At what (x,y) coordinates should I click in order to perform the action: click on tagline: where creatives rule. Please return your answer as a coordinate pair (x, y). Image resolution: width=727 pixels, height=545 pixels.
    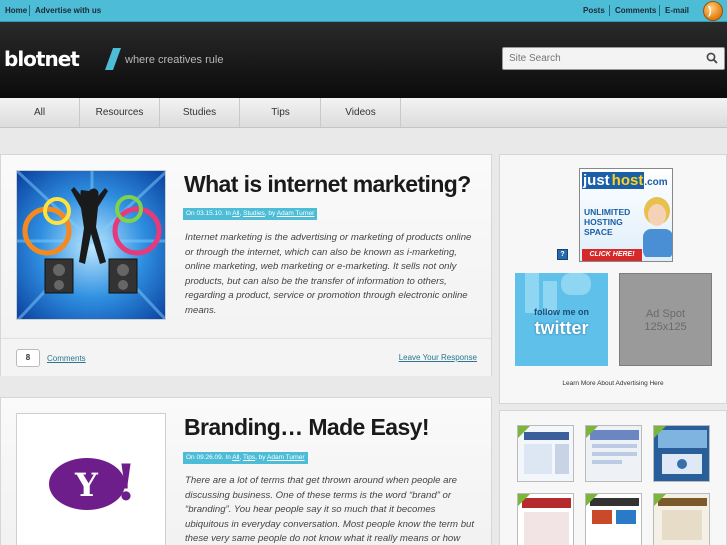
    Looking at the image, I should click on (174, 60).